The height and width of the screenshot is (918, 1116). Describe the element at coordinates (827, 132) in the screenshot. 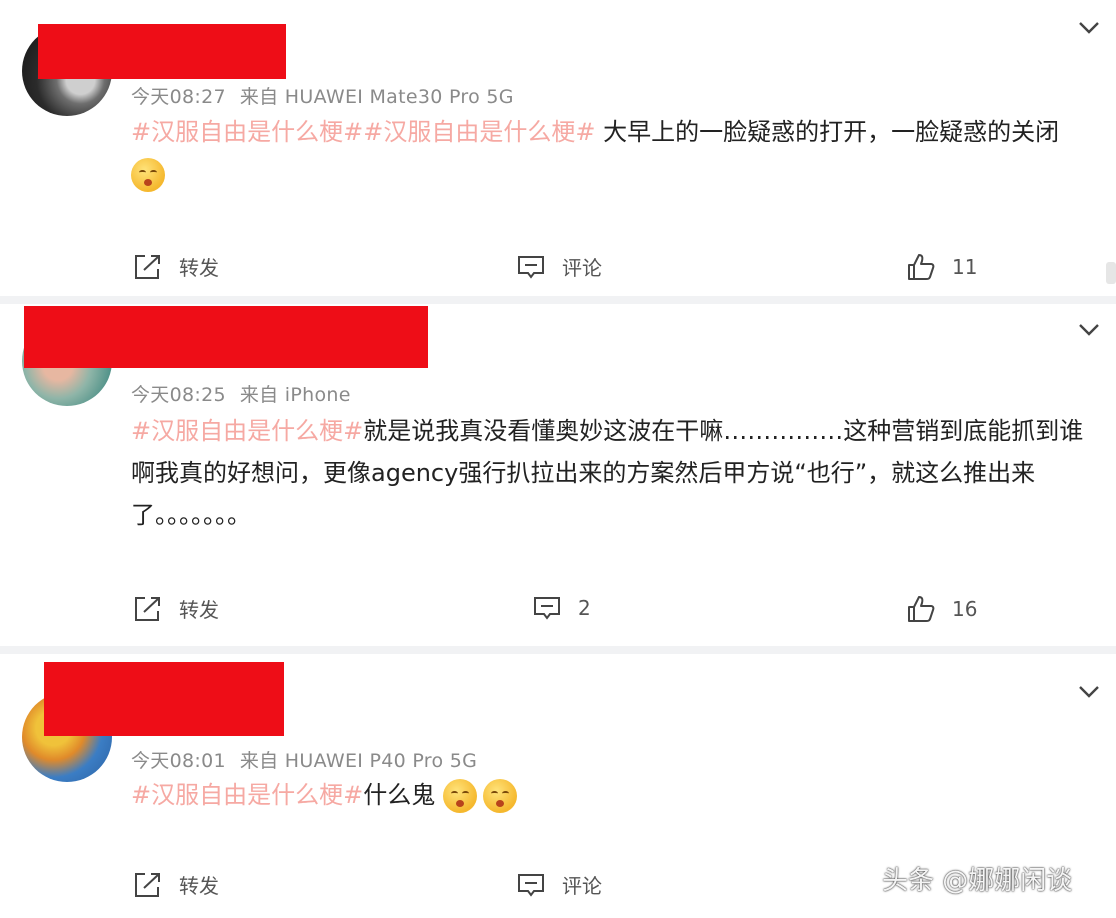

I see `post-body: 大早上的一脸疑惑的打开，一脸疑惑的关闭` at that location.